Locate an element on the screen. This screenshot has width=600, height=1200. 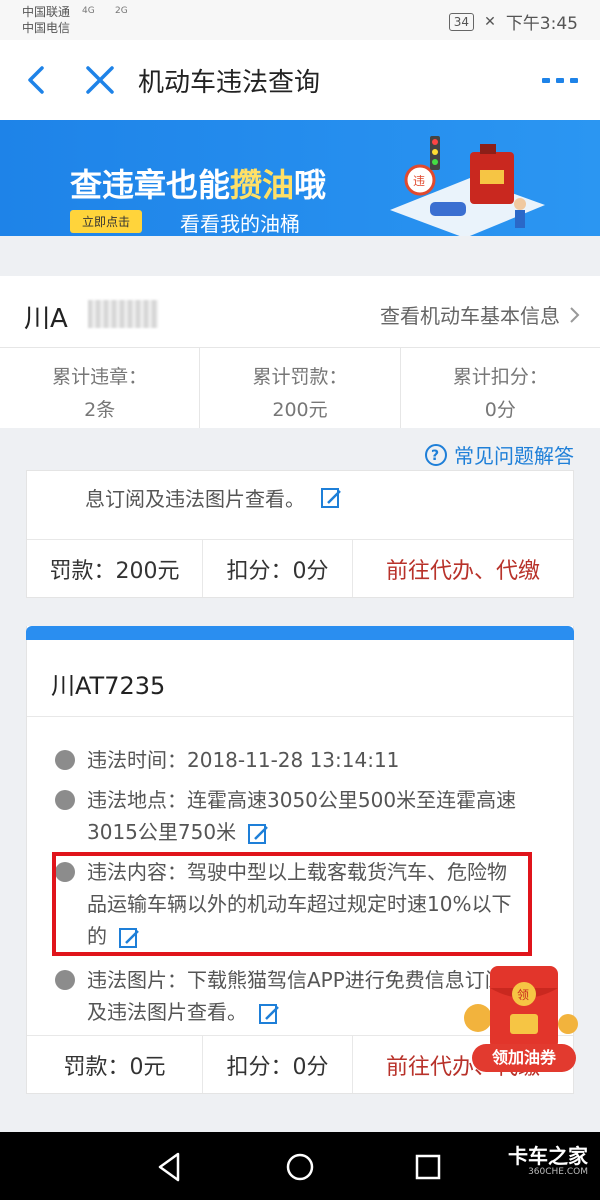
card1-fine-row: 罚款：200元 扣分：0分 前往代办、代缴 is located at coordinates (300, 568).